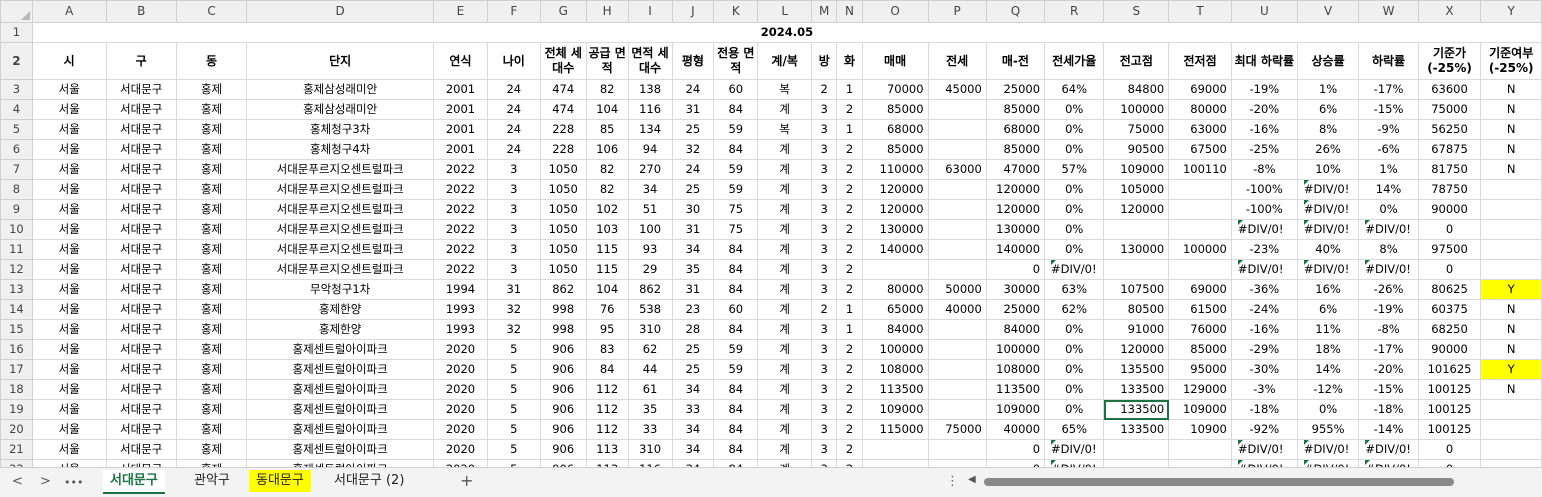 Image resolution: width=1542 pixels, height=497 pixels. Describe the element at coordinates (73, 482) in the screenshot. I see `more-sheets-button: •••` at that location.